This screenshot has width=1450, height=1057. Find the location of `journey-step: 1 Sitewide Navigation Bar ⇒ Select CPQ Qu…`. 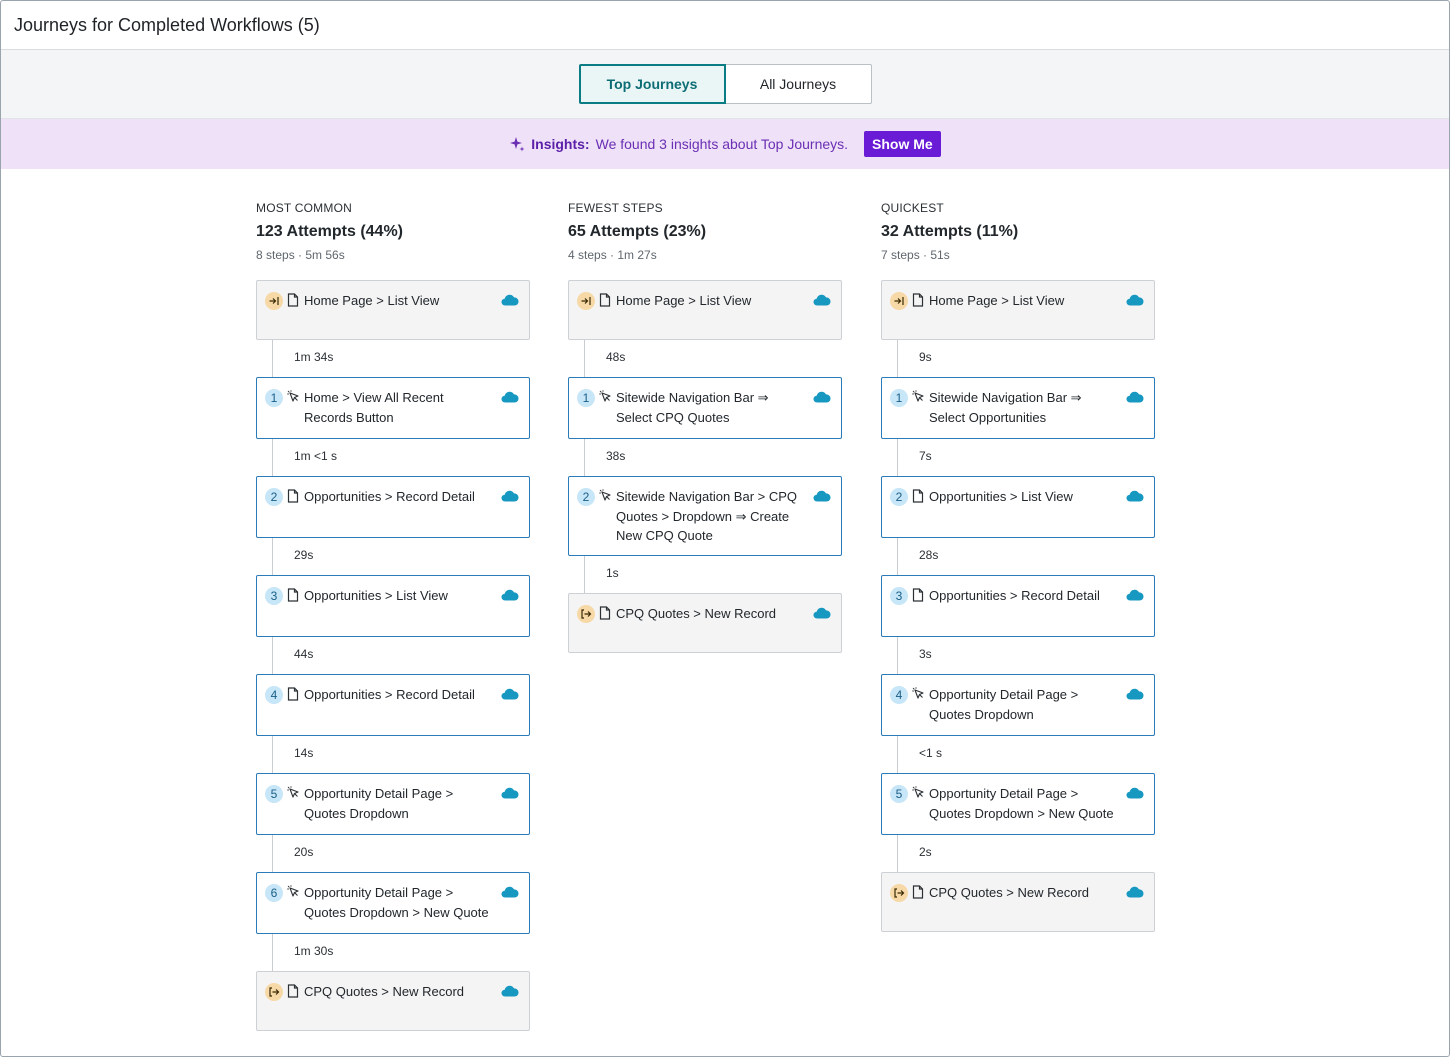

journey-step: 1 Sitewide Navigation Bar ⇒ Select CPQ Qu… is located at coordinates (705, 408).